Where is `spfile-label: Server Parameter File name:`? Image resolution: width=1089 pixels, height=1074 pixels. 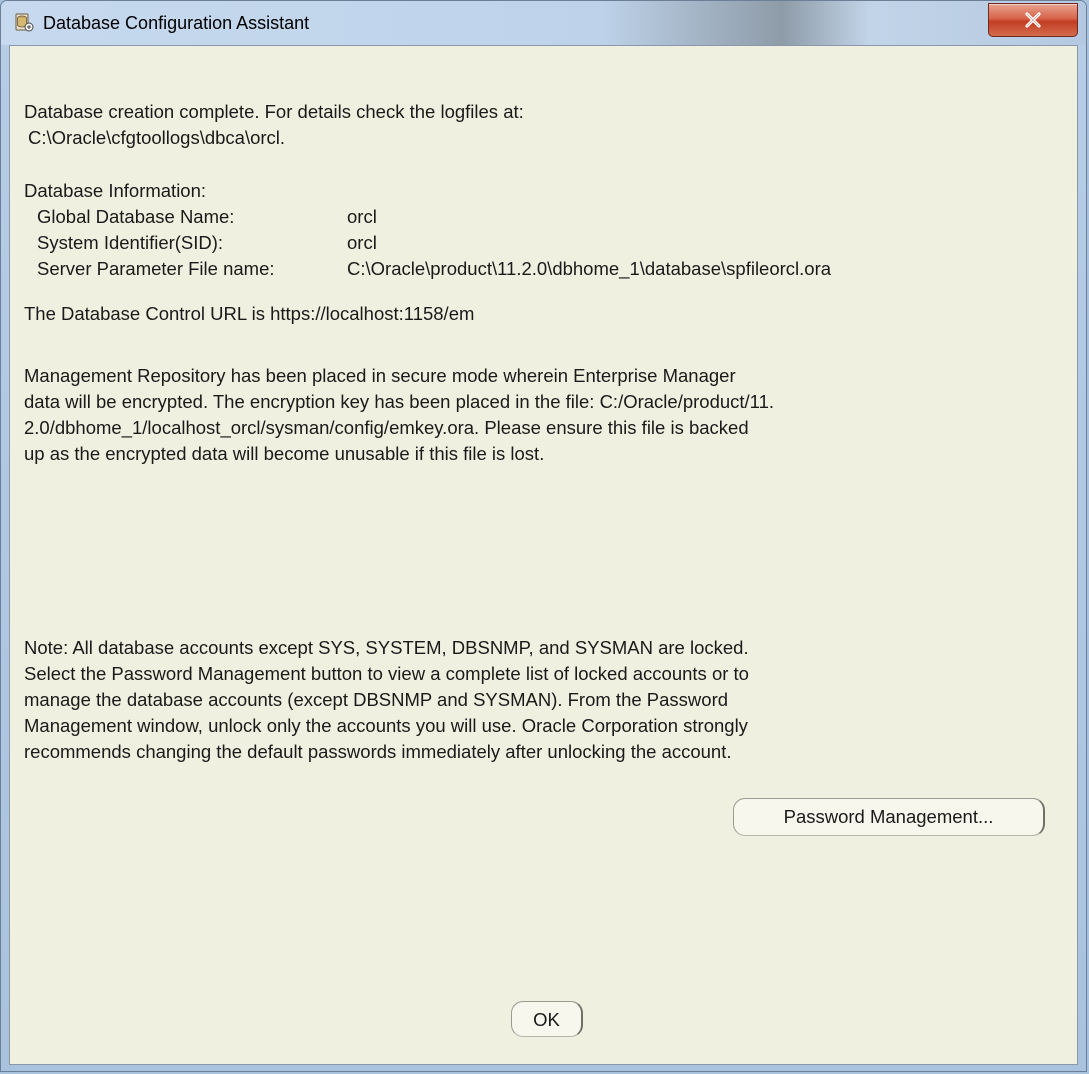 spfile-label: Server Parameter File name: is located at coordinates (156, 268).